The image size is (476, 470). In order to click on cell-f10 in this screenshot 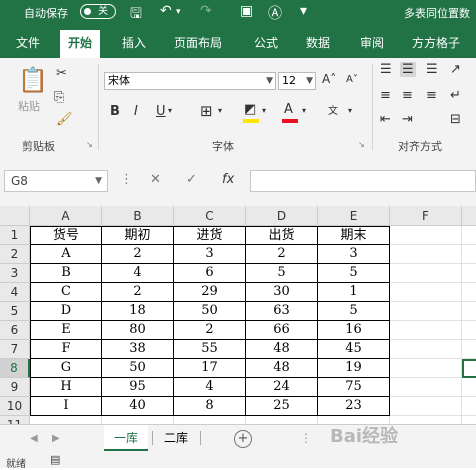, I will do `click(426, 406)`.